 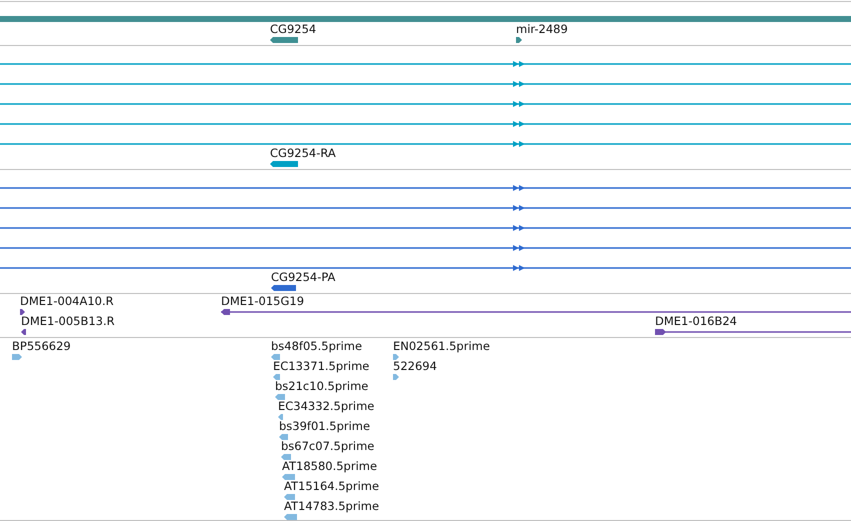 I want to click on feature-label: DME1-016B24, so click(x=696, y=321).